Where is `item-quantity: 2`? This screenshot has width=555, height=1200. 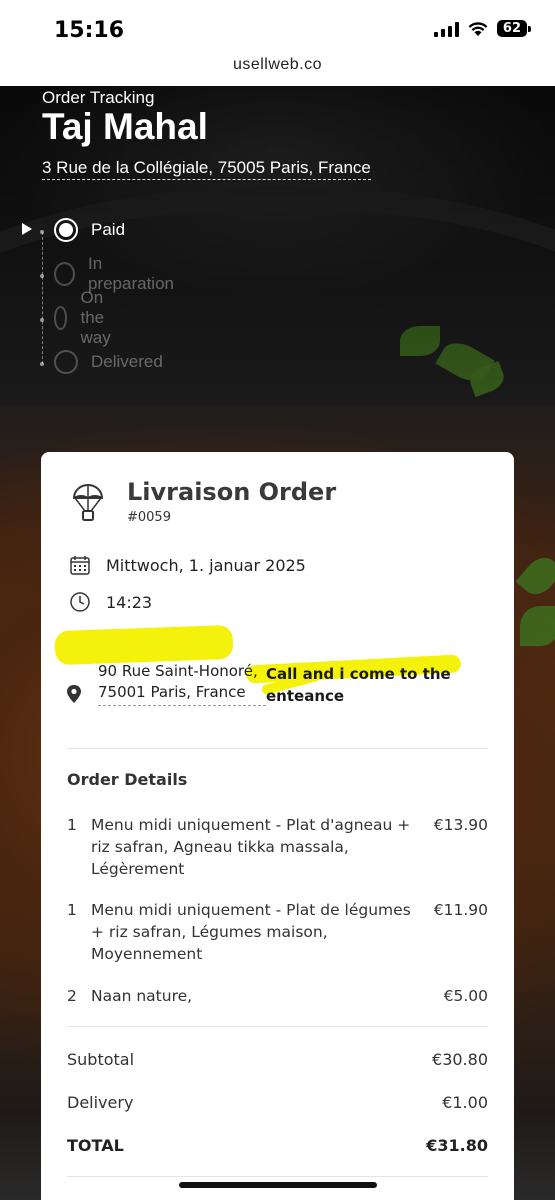 item-quantity: 2 is located at coordinates (72, 996).